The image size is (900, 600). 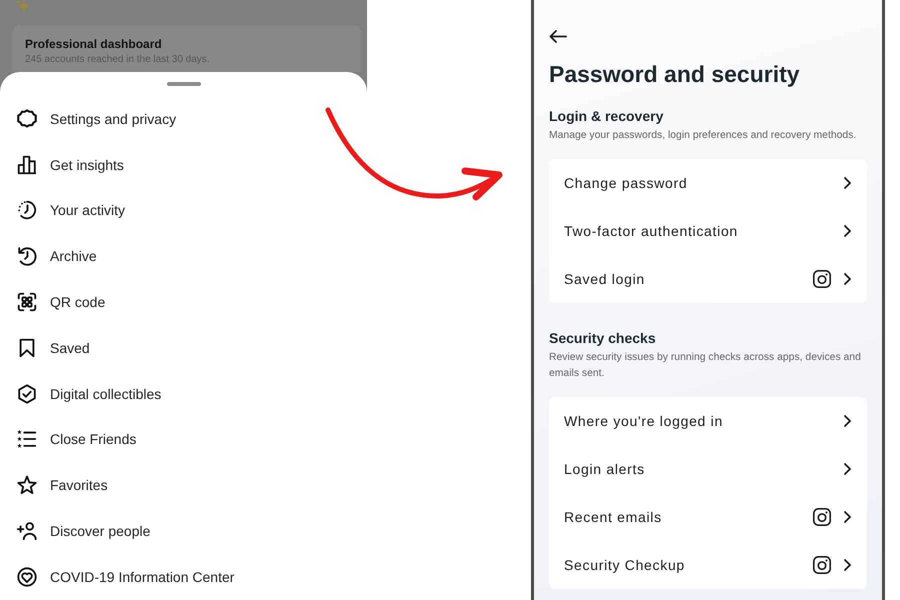 I want to click on bar-chart-icon, so click(x=27, y=165).